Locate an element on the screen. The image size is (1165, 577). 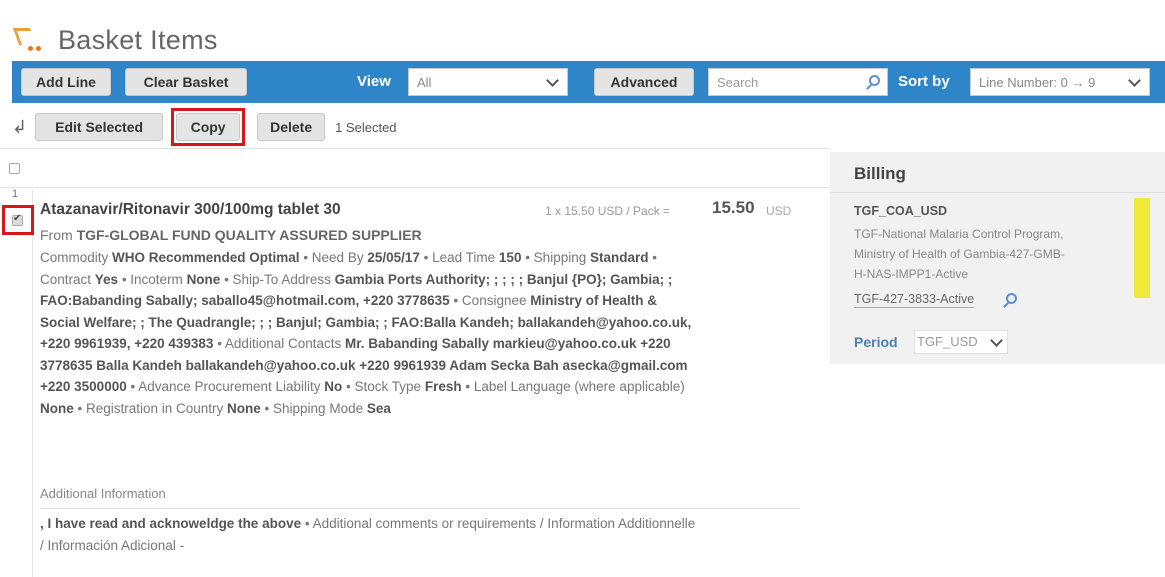
selection-actions: ↲ Edit Selected Copy Delete 1 Selected is located at coordinates (204, 127).